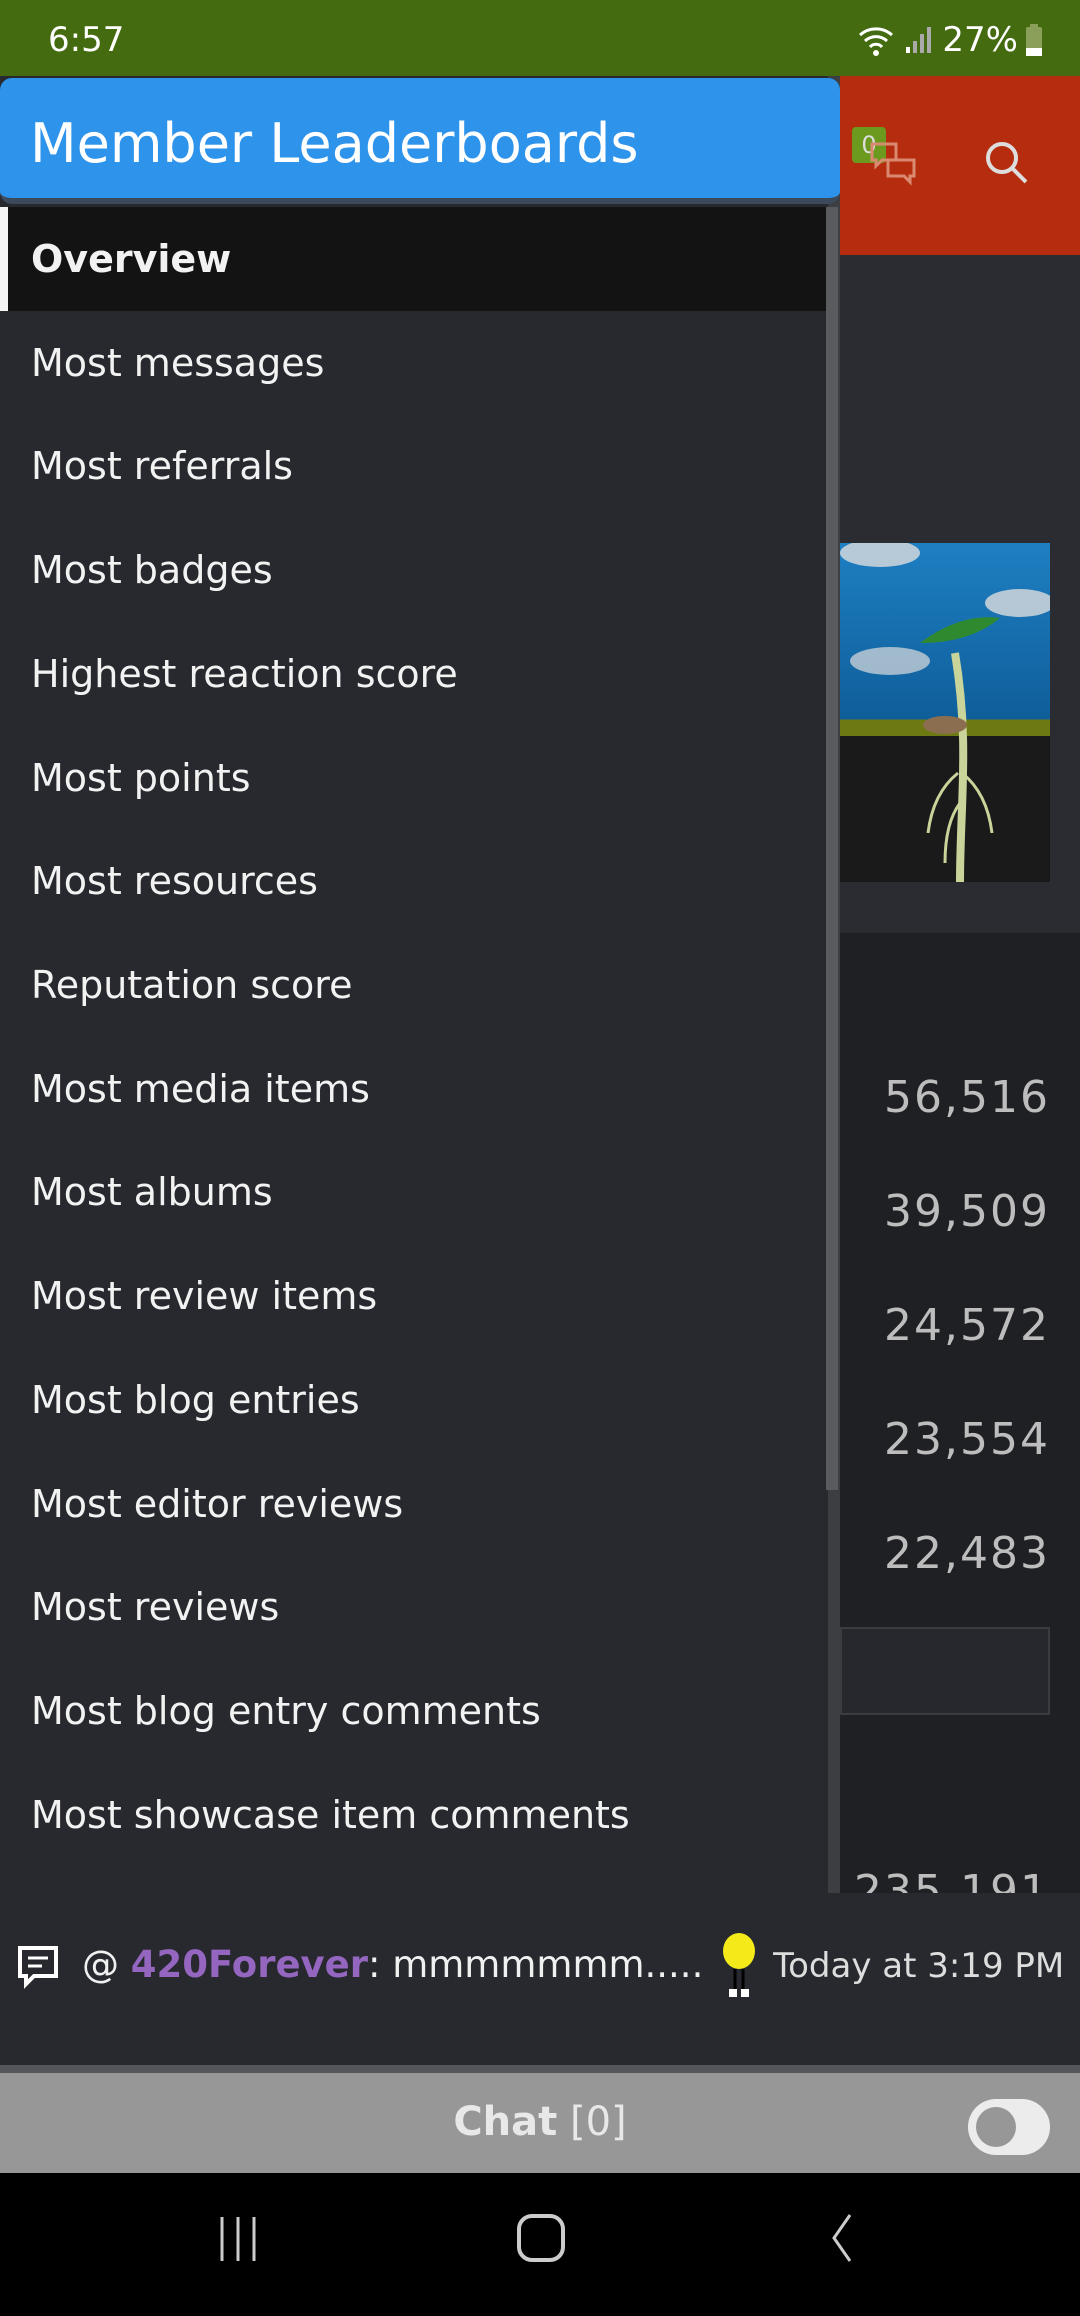 The height and width of the screenshot is (2316, 1080). Describe the element at coordinates (414, 778) in the screenshot. I see `drawer-item: Most points` at that location.